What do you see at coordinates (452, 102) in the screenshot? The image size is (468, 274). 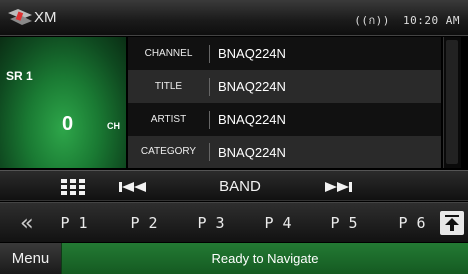 I see `scrollbar-thumb` at bounding box center [452, 102].